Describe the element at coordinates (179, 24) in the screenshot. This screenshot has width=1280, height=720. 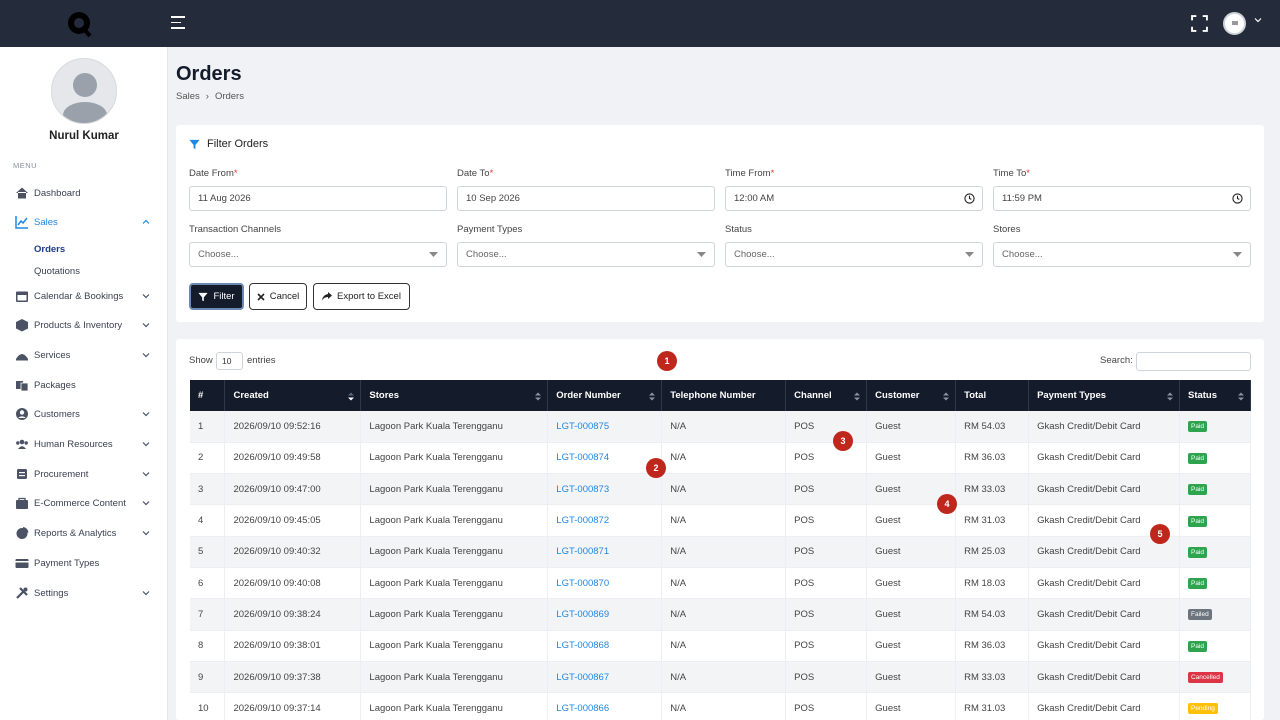
I see `hamburger-icon` at that location.